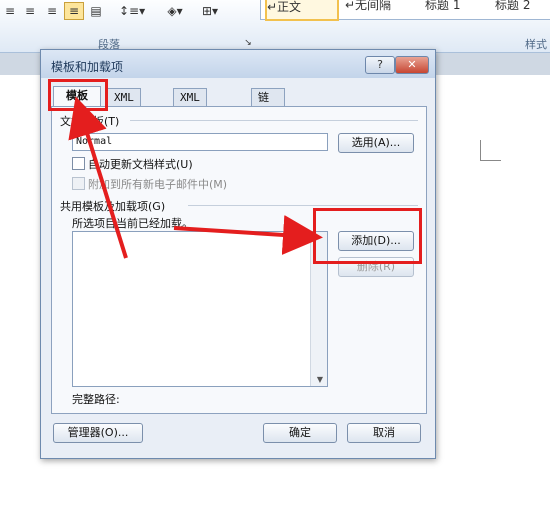 This screenshot has width=550, height=505. What do you see at coordinates (248, 235) in the screenshot?
I see `arrow-to-add` at bounding box center [248, 235].